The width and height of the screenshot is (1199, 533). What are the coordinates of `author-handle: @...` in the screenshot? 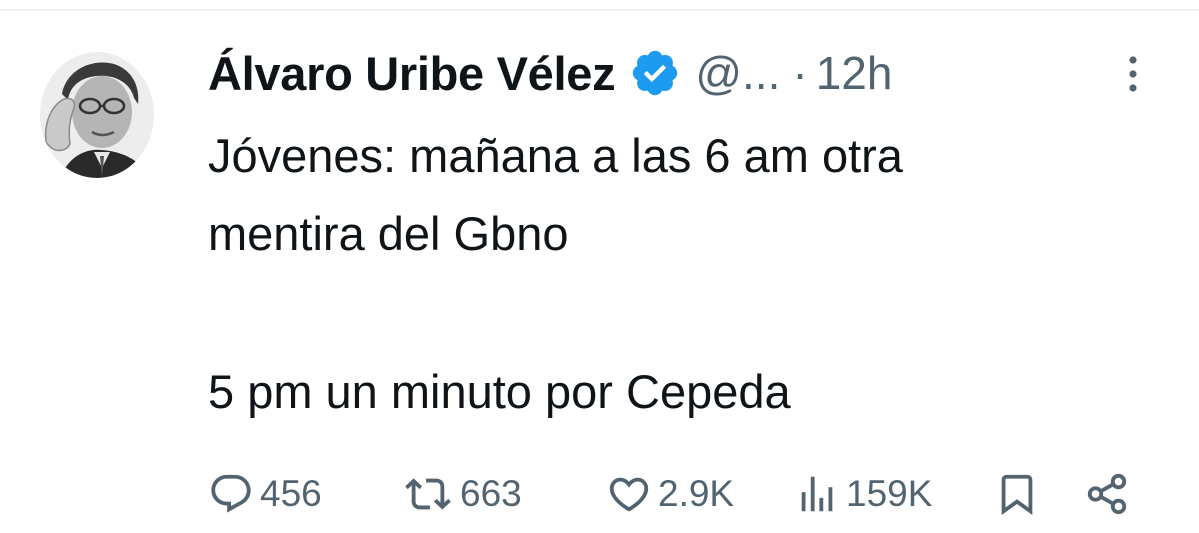 It's located at (737, 73).